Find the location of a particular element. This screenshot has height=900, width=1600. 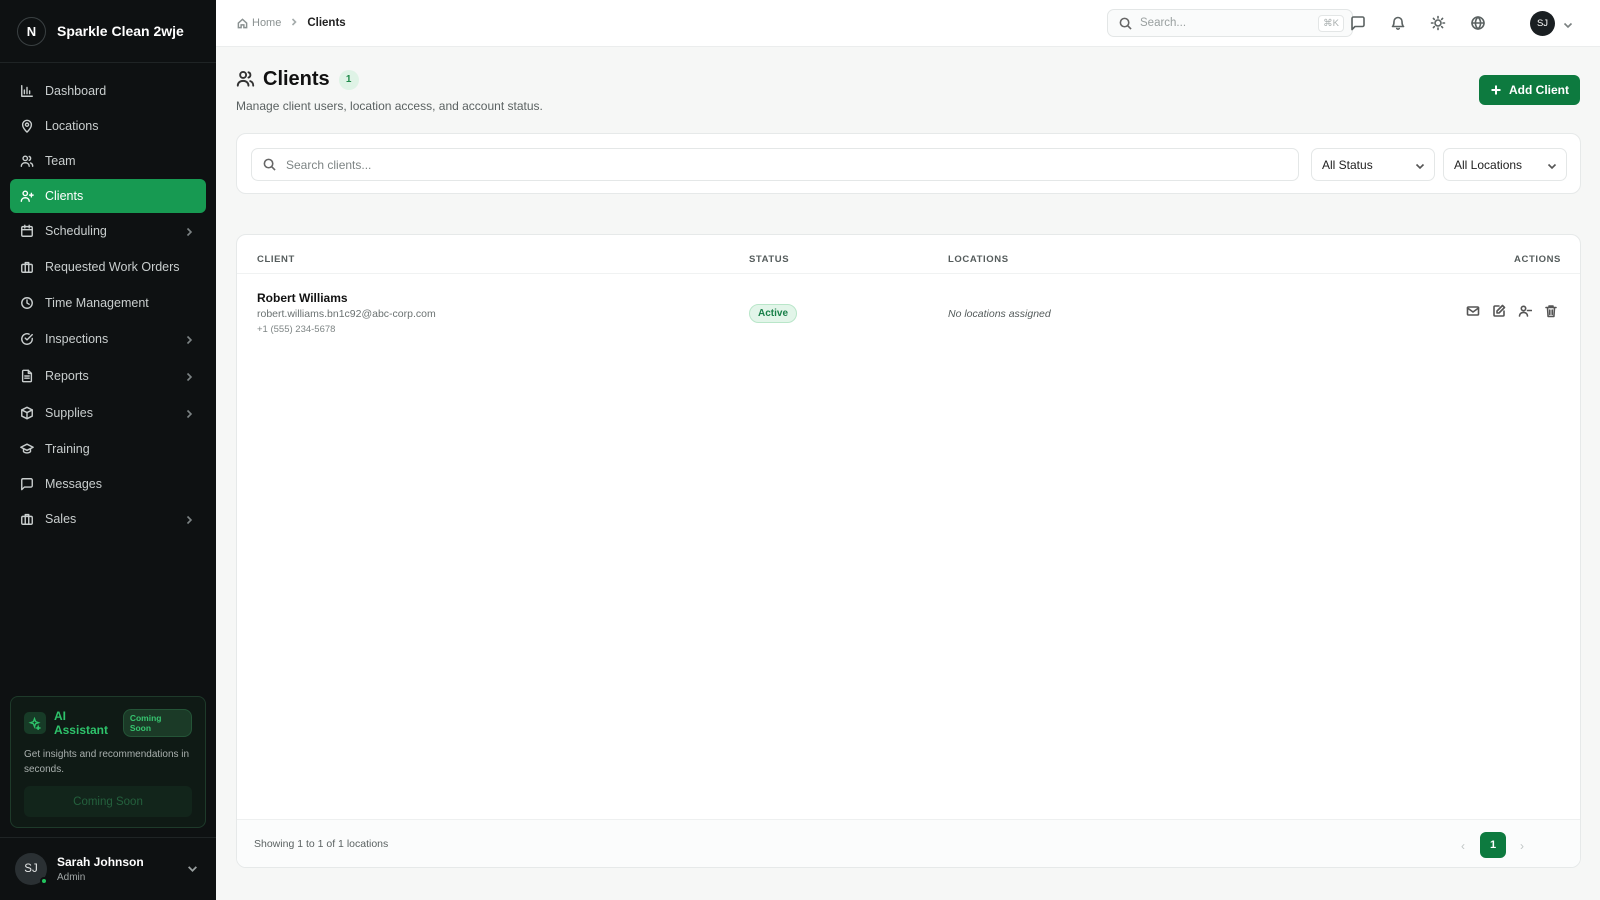

sidebar-item-label: Messages is located at coordinates (73, 484).